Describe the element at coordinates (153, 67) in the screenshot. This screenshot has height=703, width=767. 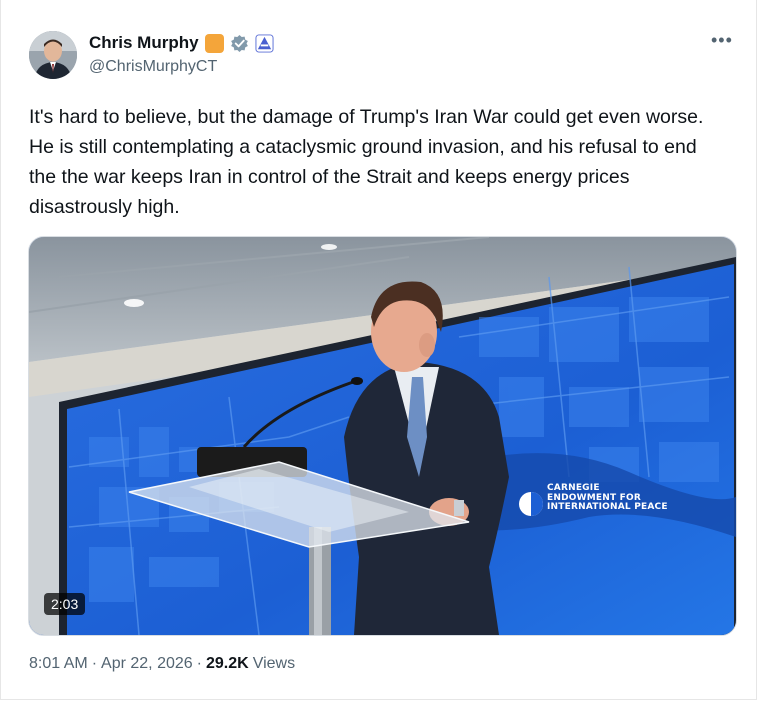
I see `author-handle: @ChrisMurphyCT` at that location.